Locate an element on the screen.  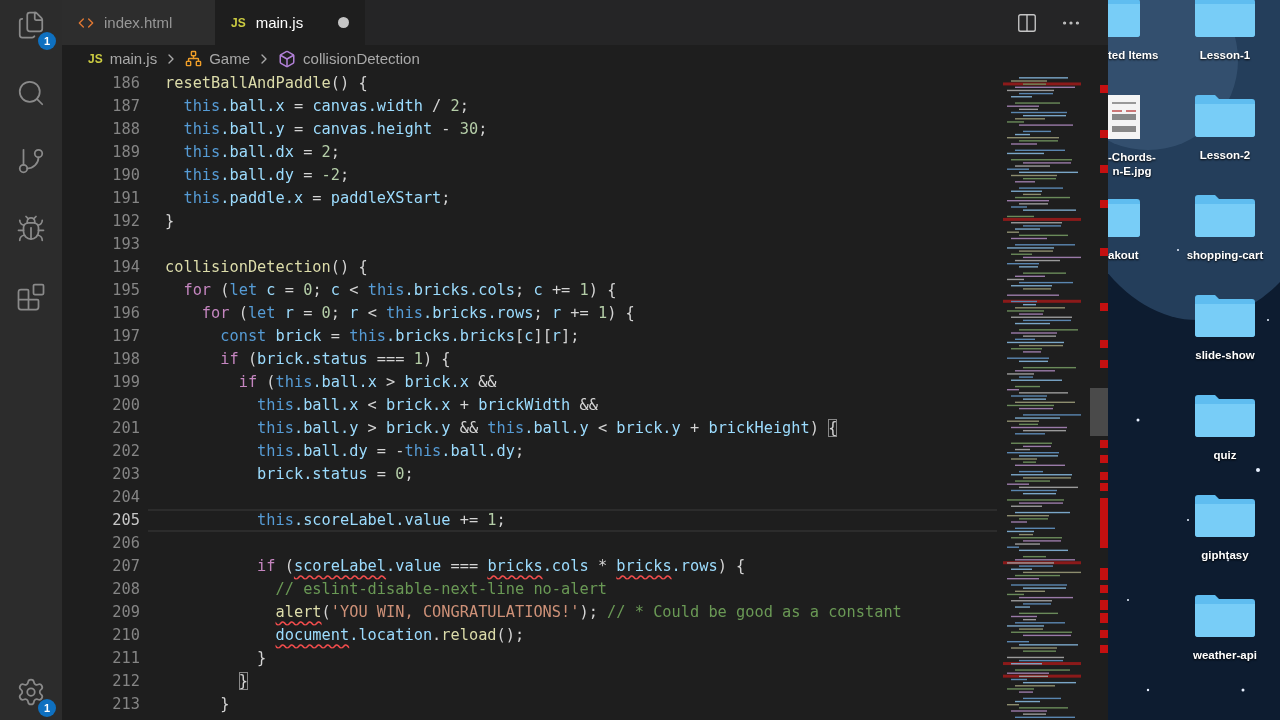
line-number: 204 is located at coordinates (126, 497).